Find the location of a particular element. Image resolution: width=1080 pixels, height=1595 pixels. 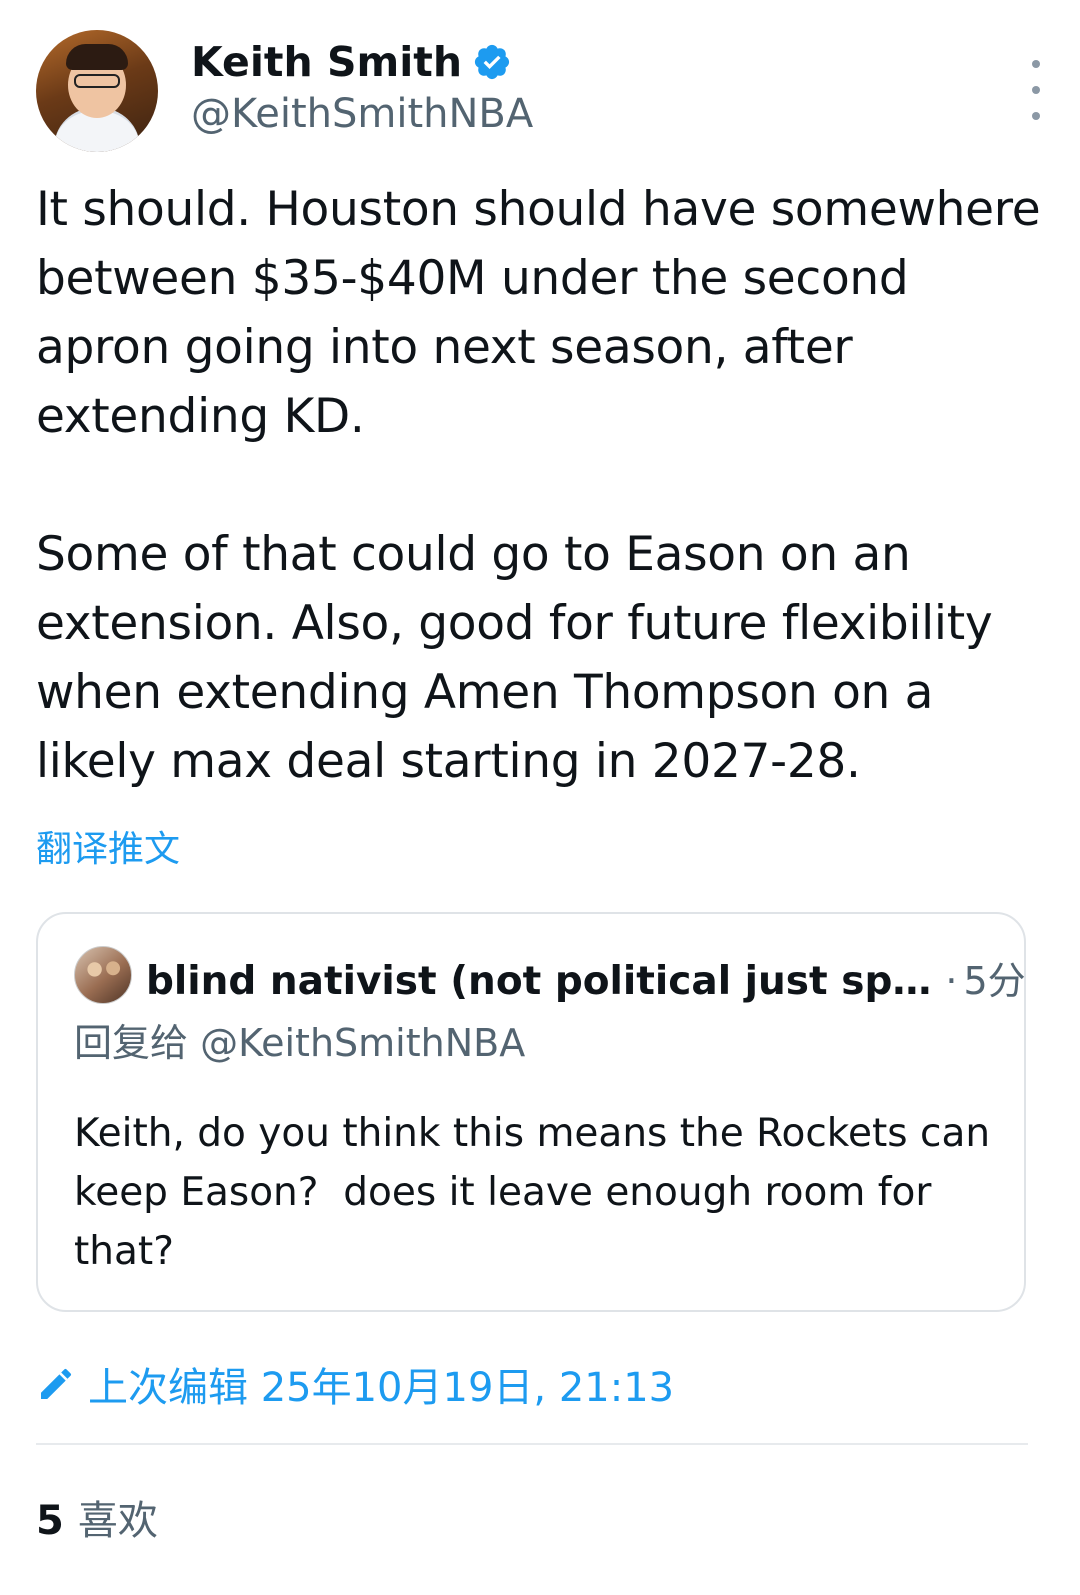

edit-history-link: 上次编辑 25年10月19日, 21:13 is located at coordinates (355, 1384).